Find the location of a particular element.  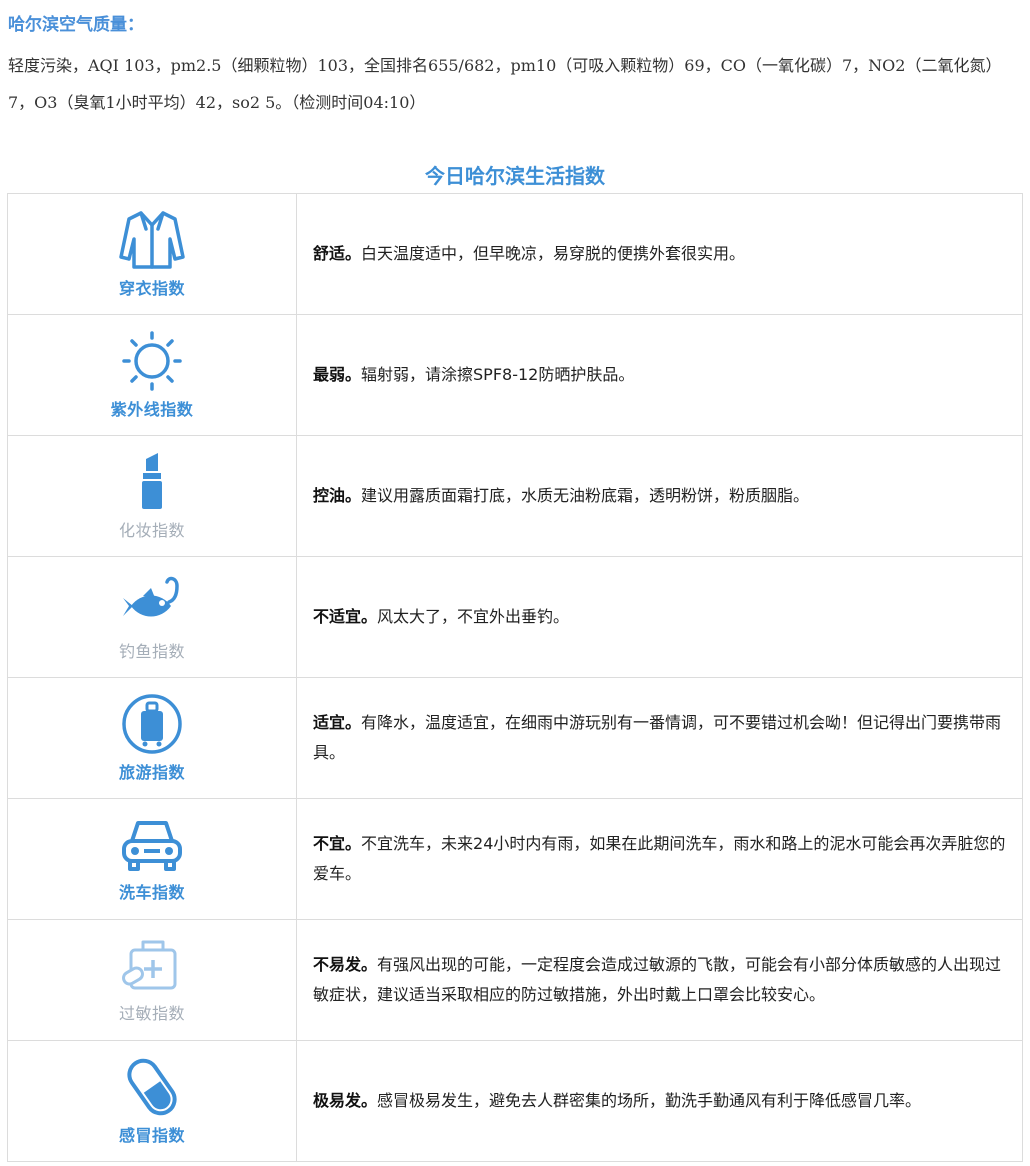

index-level: 适宜。 is located at coordinates (337, 722).